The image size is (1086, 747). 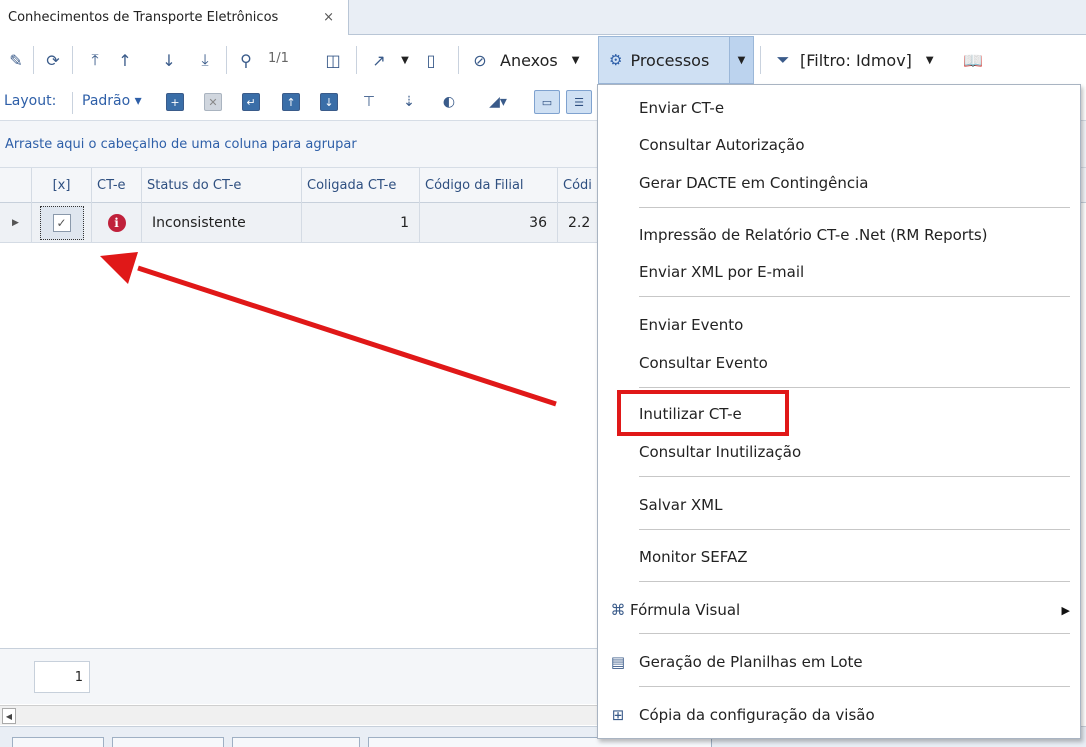 I want to click on edit-icon: ✎, so click(x=16, y=60).